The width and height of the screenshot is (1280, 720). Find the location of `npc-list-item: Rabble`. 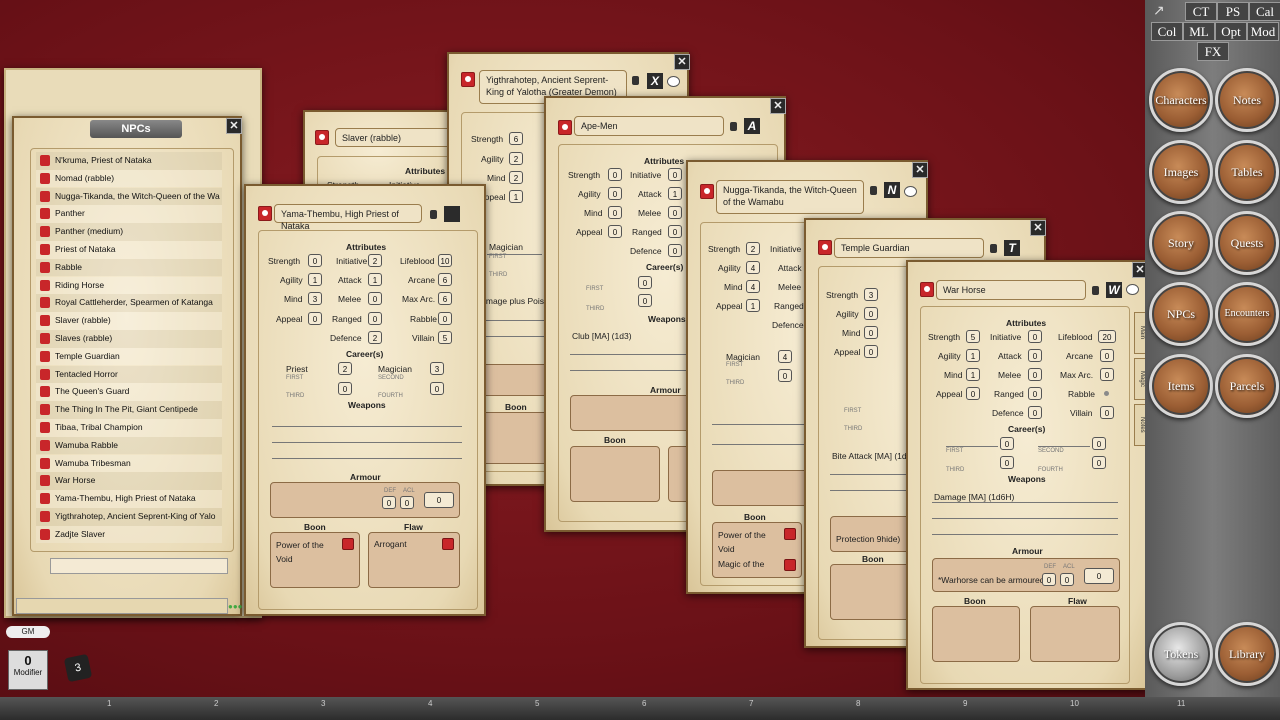

npc-list-item: Rabble is located at coordinates (129, 267).